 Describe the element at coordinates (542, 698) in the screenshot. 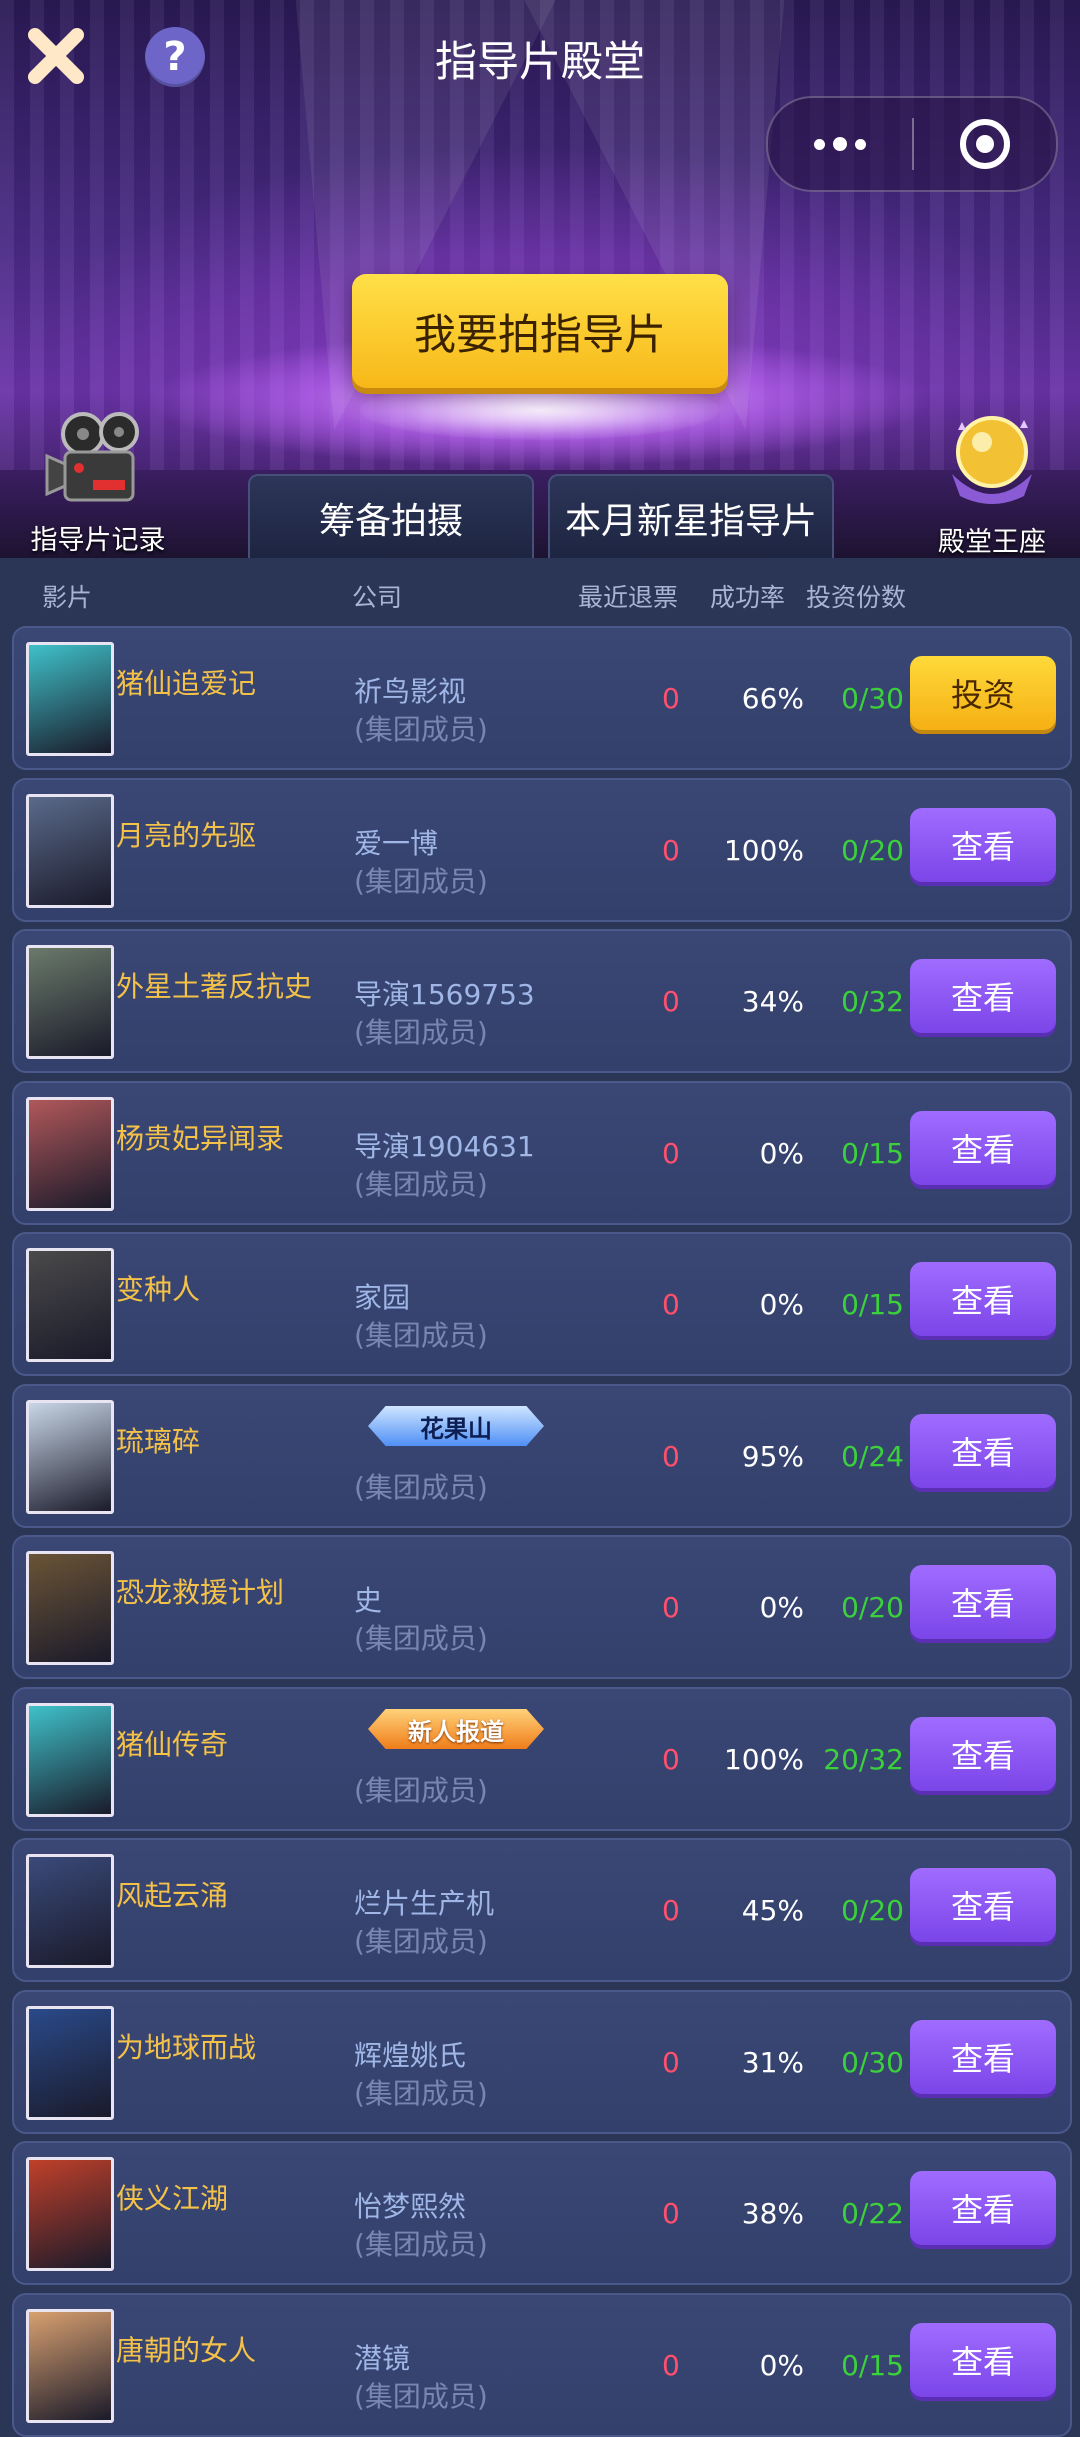

I see `table-row: 猪仙追爱记 祈鸟影视 (集团成员) 0 66% 0/30 投资` at that location.